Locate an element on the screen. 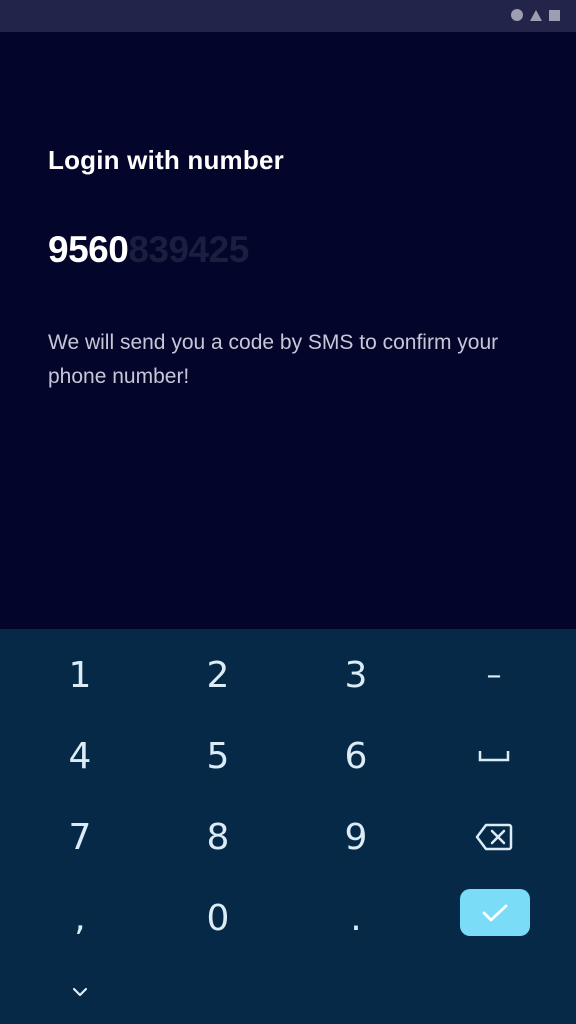 The height and width of the screenshot is (1024, 576). chevron-down-icon is located at coordinates (80, 992).